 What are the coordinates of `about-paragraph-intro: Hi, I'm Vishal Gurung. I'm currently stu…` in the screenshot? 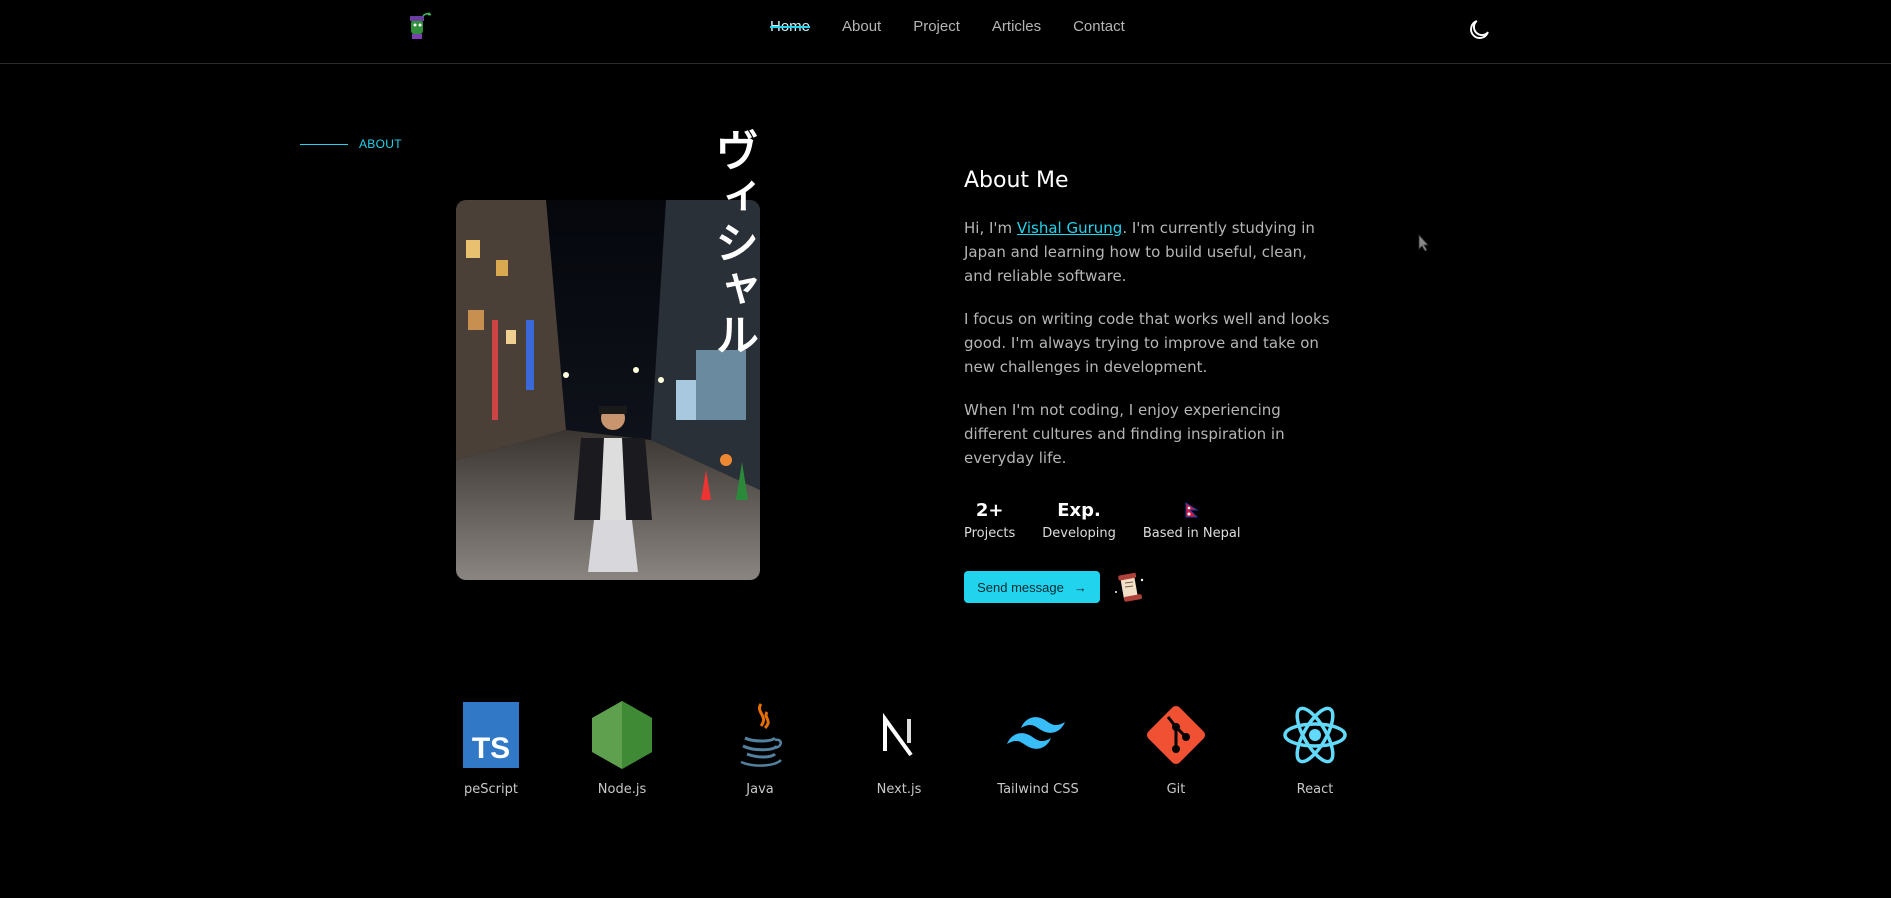 It's located at (1149, 252).